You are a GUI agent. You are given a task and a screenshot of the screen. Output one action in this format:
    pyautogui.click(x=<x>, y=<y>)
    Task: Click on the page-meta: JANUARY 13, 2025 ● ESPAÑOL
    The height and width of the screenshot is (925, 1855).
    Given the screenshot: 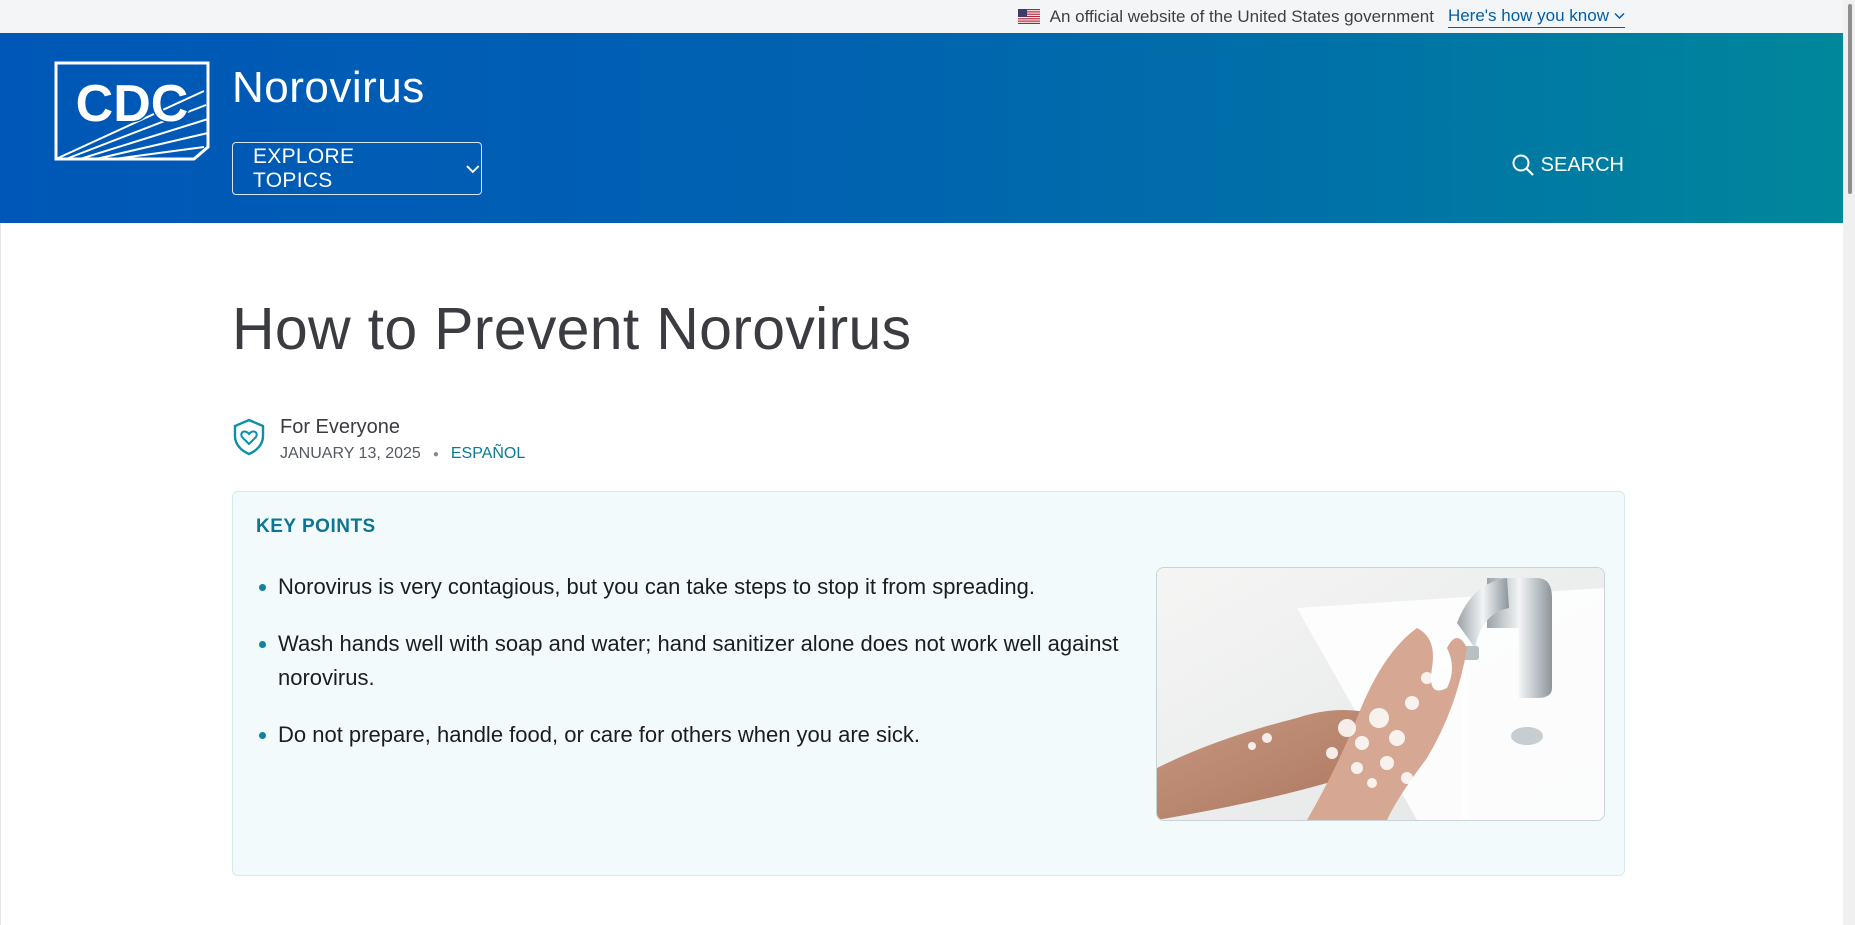 What is the action you would take?
    pyautogui.click(x=402, y=454)
    